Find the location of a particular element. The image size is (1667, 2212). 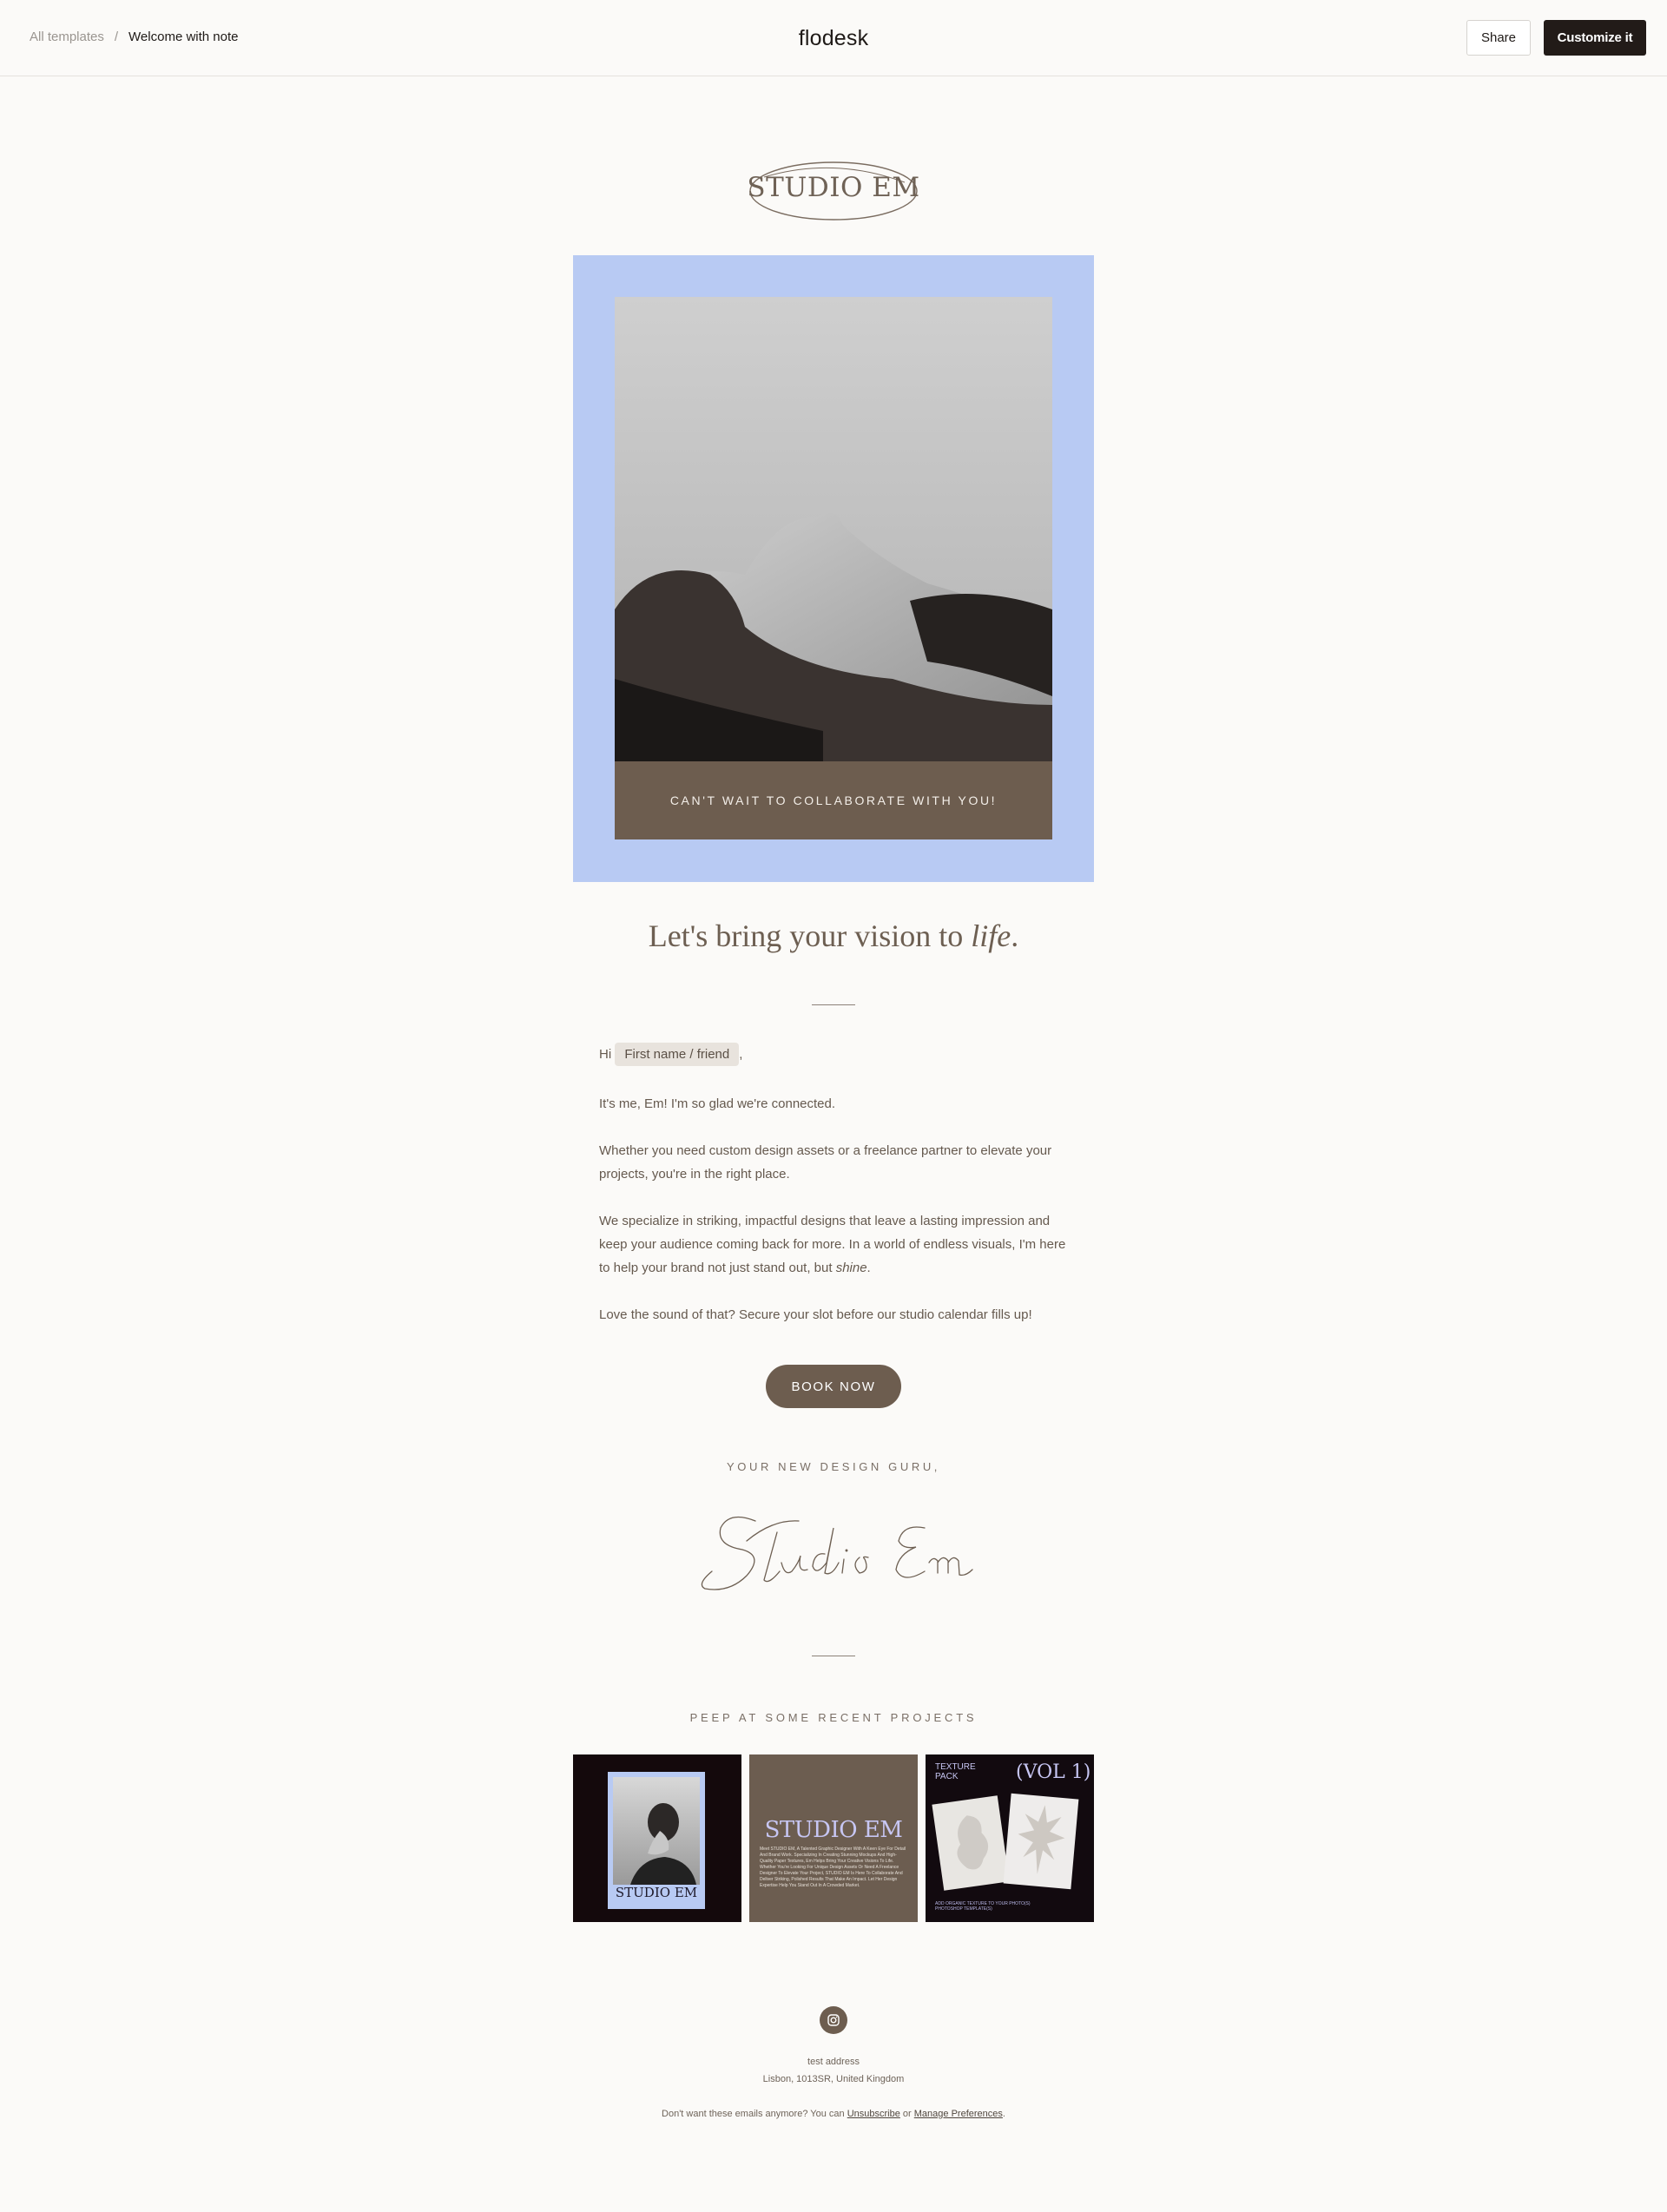

tile-1-portrait is located at coordinates (656, 1831).